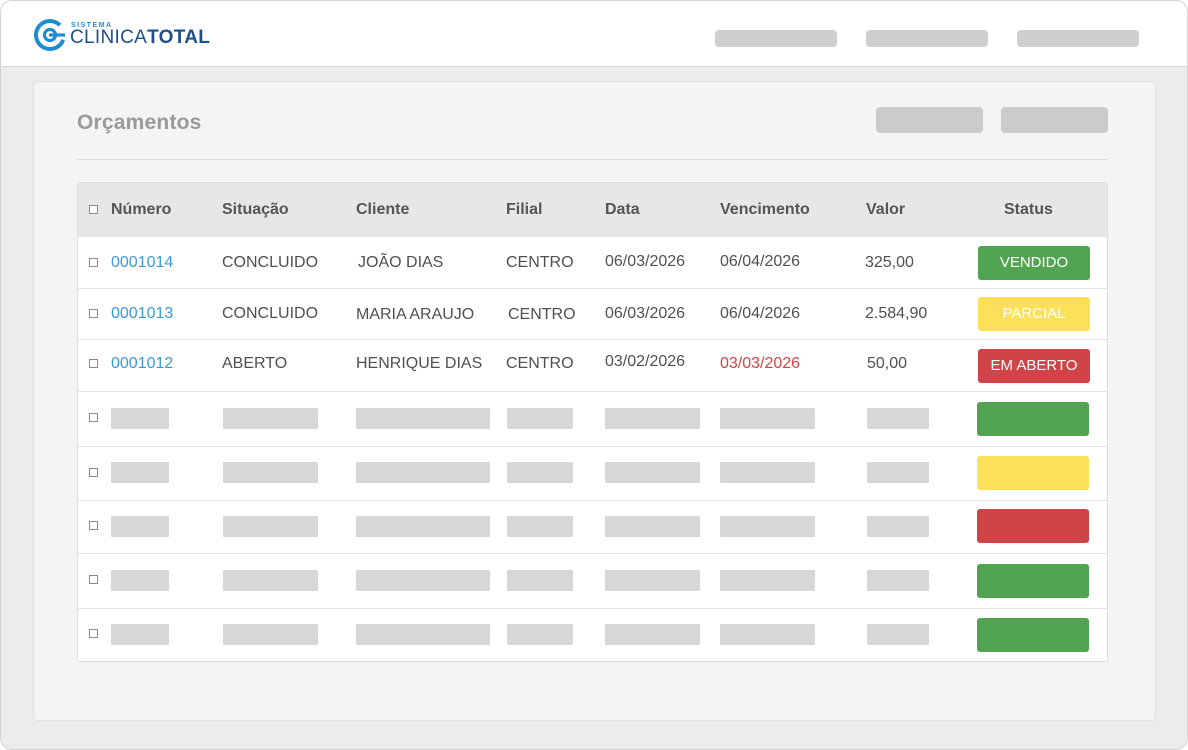 The width and height of the screenshot is (1188, 750). What do you see at coordinates (93, 209) in the screenshot?
I see `select-all-checkbox` at bounding box center [93, 209].